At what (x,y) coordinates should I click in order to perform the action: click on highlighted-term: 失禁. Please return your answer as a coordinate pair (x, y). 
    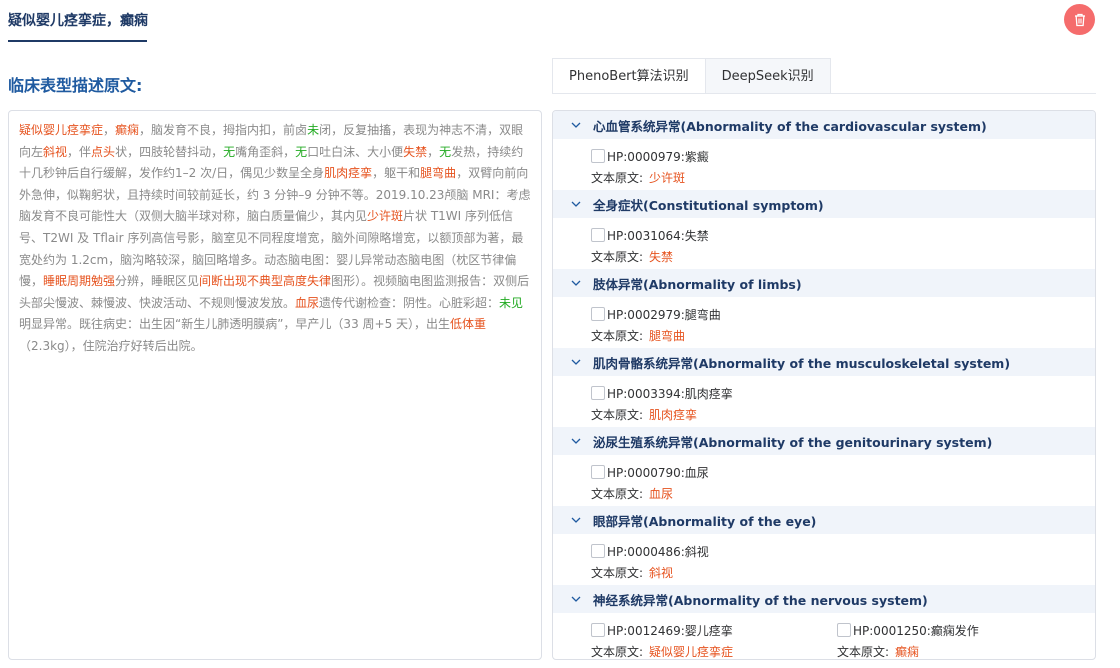
    Looking at the image, I should click on (415, 151).